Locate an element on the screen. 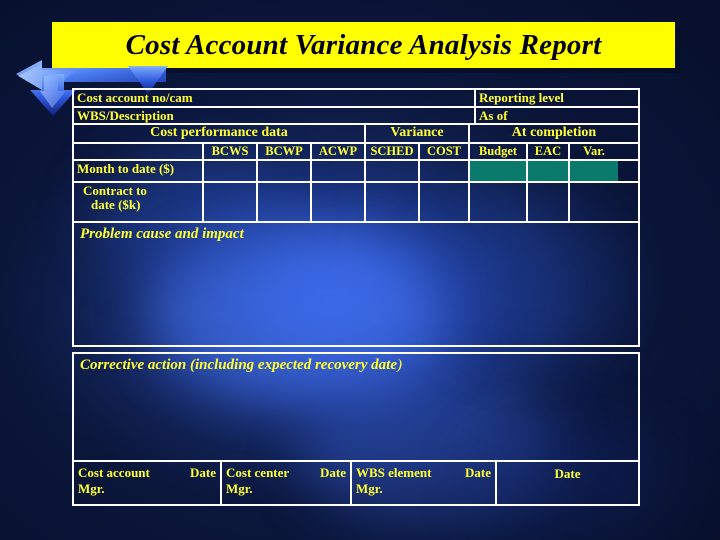  data-cell-eac-mtd is located at coordinates (549, 171).